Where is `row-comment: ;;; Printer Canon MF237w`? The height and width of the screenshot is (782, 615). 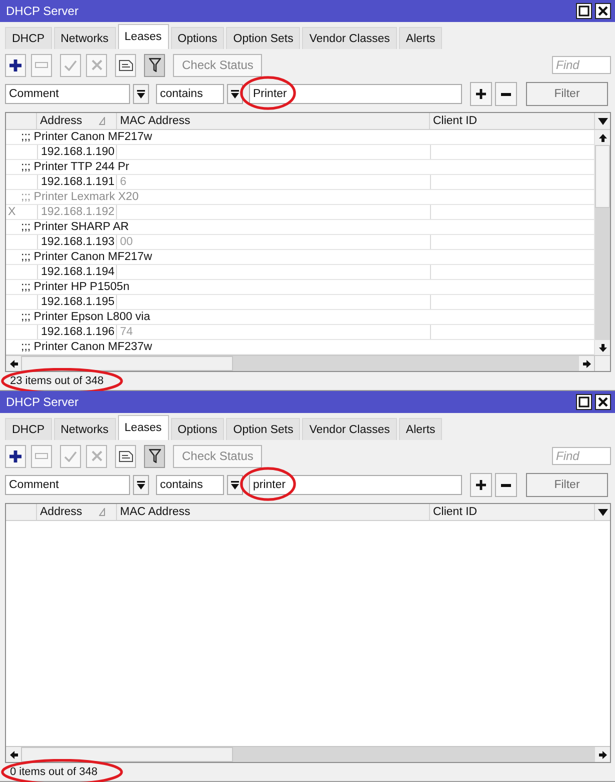 row-comment: ;;; Printer Canon MF237w is located at coordinates (86, 347).